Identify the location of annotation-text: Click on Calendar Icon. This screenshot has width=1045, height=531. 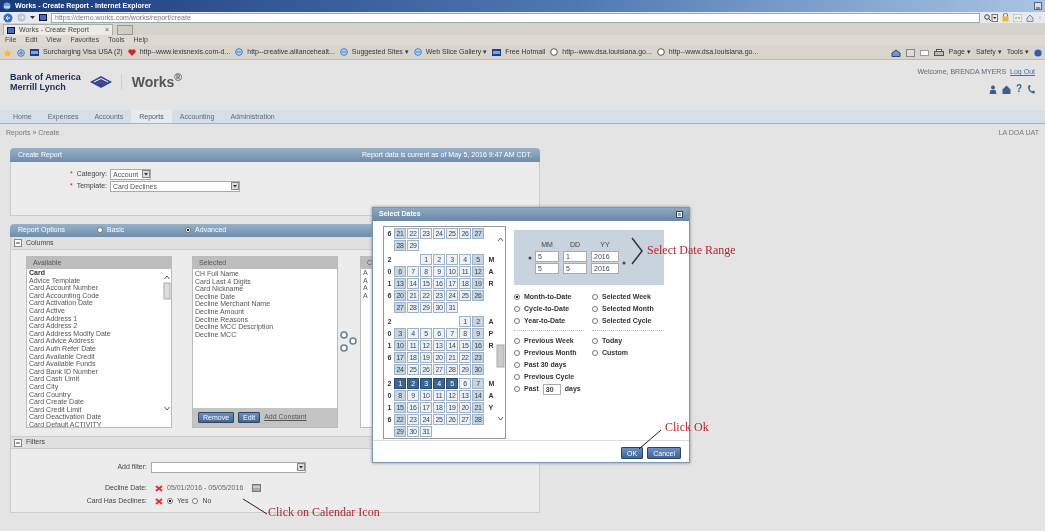
(324, 512).